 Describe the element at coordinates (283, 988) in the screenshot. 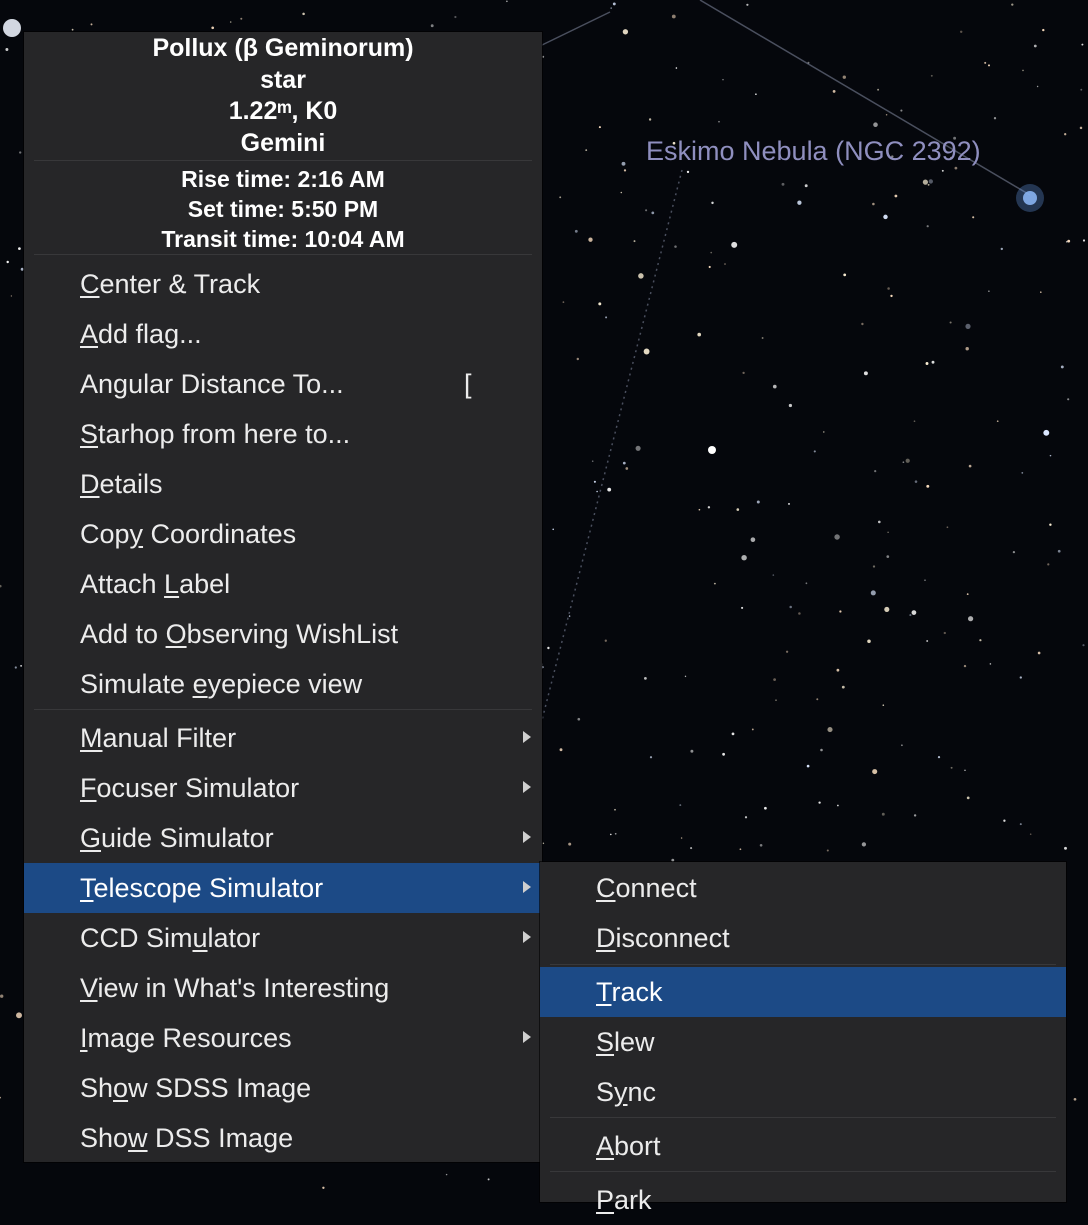

I see `menu-item-view-whats-interesting: View in What's Interesting` at that location.